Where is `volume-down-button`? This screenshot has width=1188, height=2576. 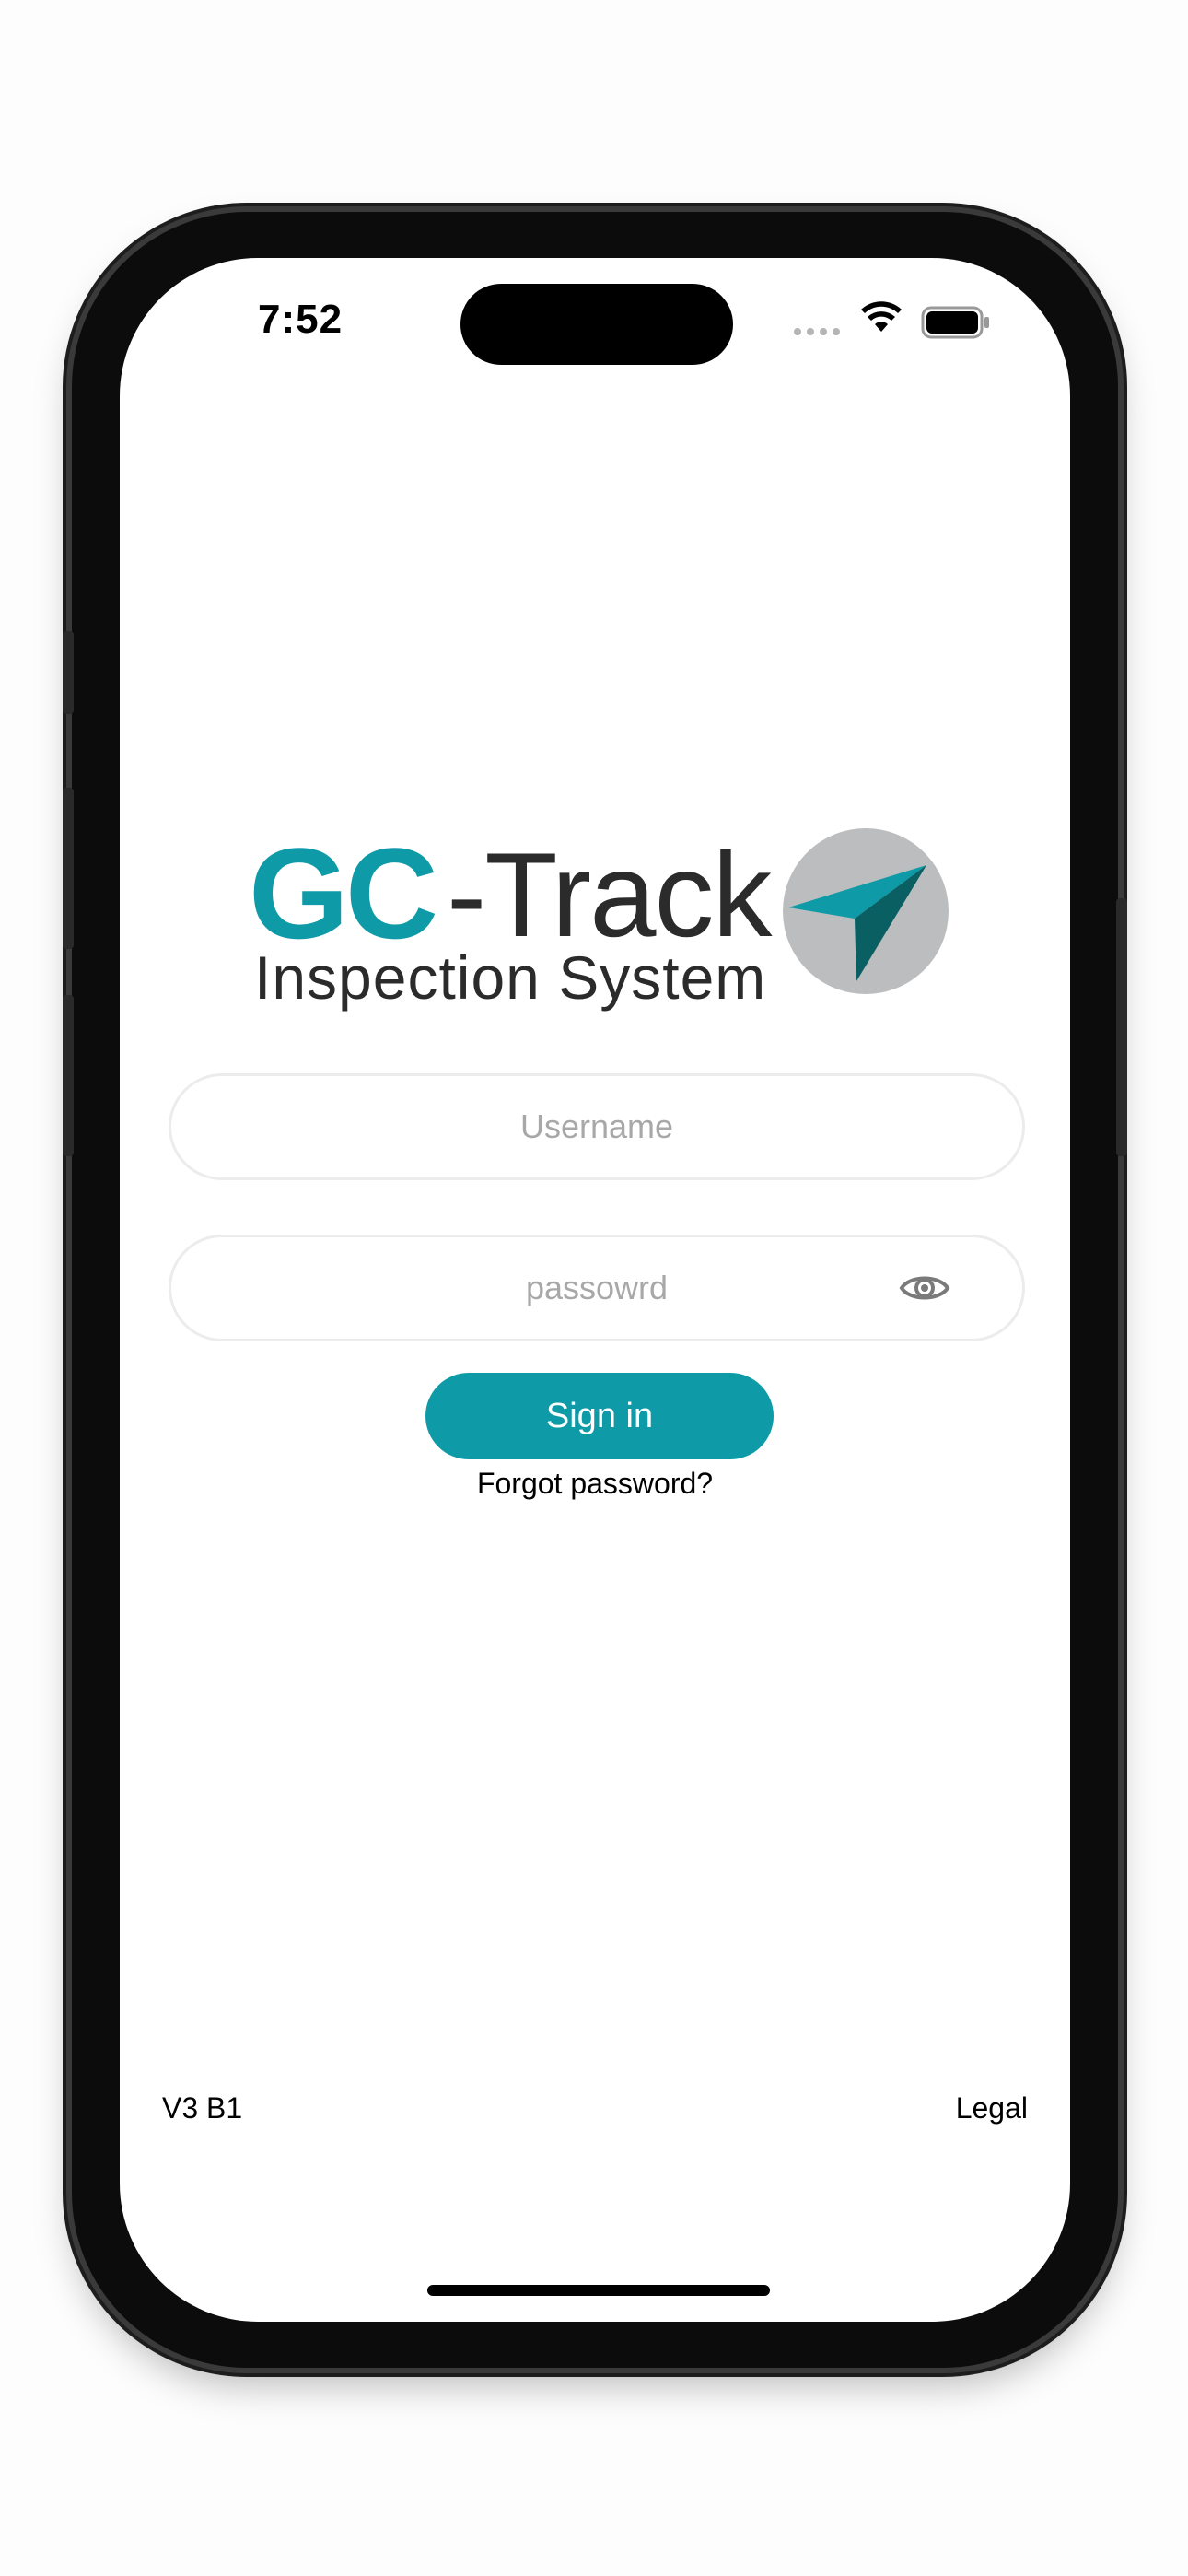
volume-down-button is located at coordinates (68, 1075).